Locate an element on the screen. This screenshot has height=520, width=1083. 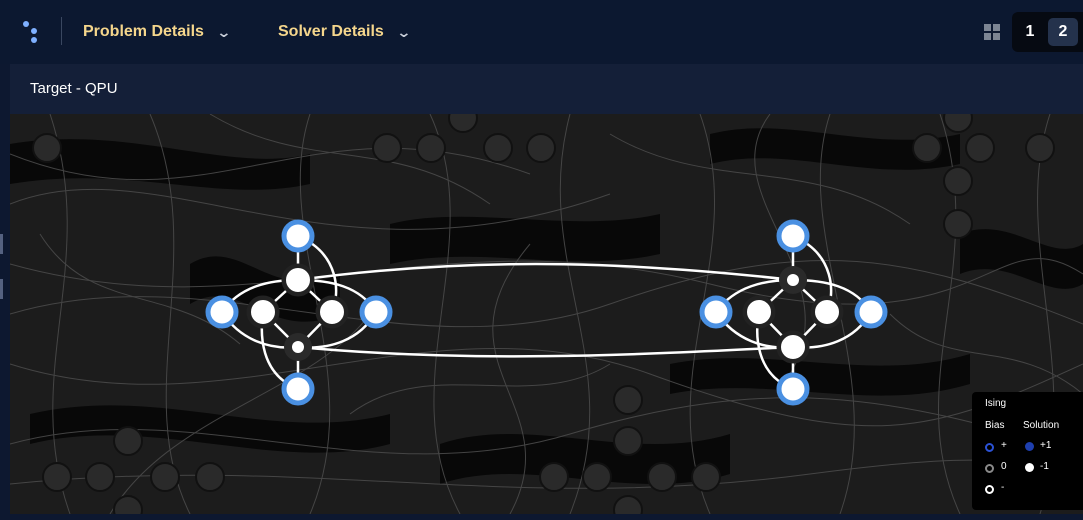
solver-details-label: Solver Details is located at coordinates (331, 31).